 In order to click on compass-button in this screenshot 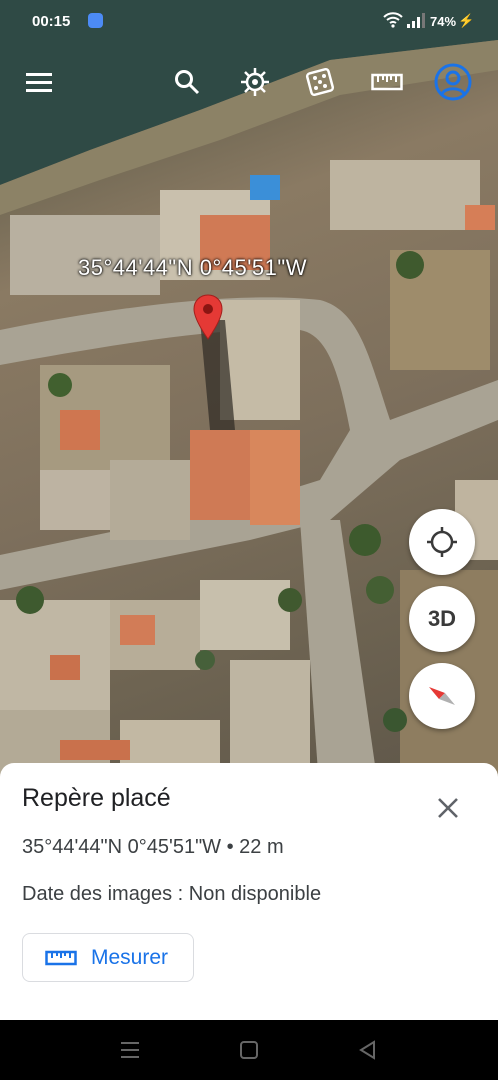, I will do `click(442, 696)`.